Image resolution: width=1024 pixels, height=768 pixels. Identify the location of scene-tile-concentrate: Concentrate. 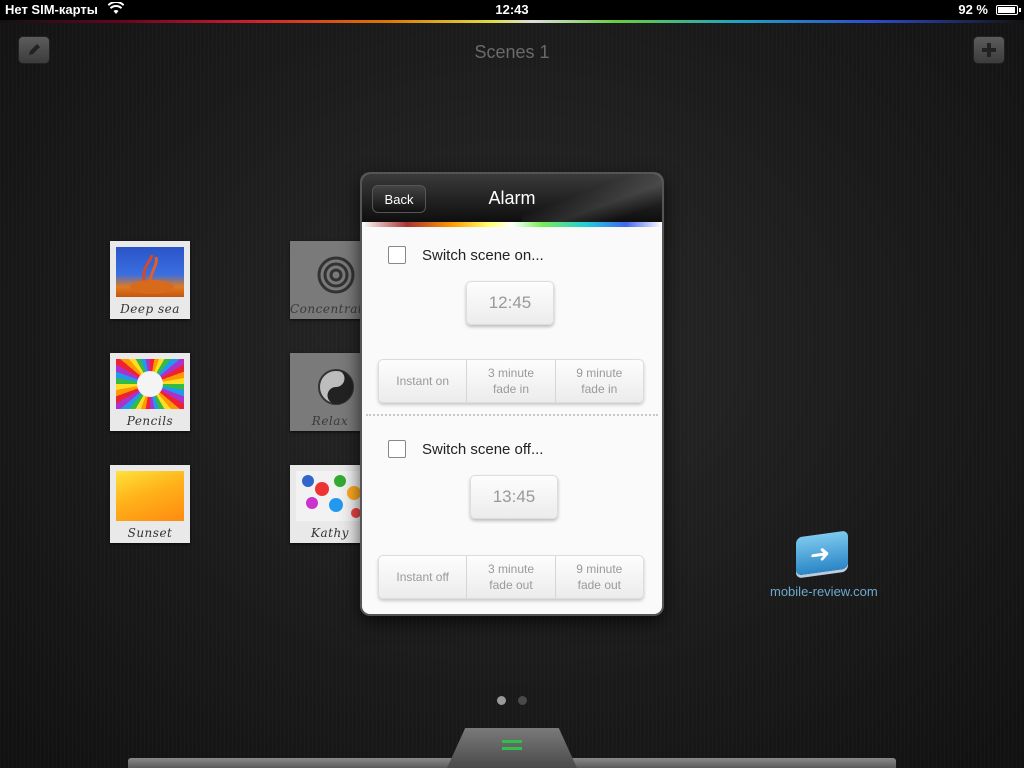
(330, 280).